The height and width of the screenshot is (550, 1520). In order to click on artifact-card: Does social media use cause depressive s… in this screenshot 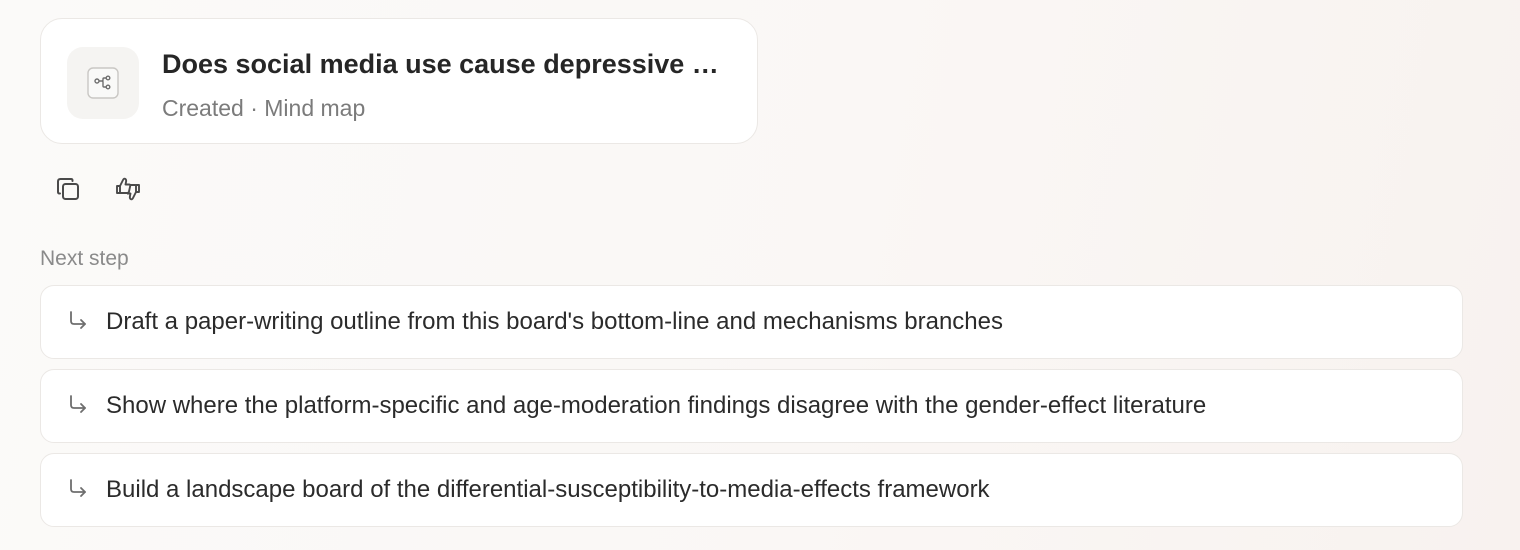, I will do `click(399, 81)`.